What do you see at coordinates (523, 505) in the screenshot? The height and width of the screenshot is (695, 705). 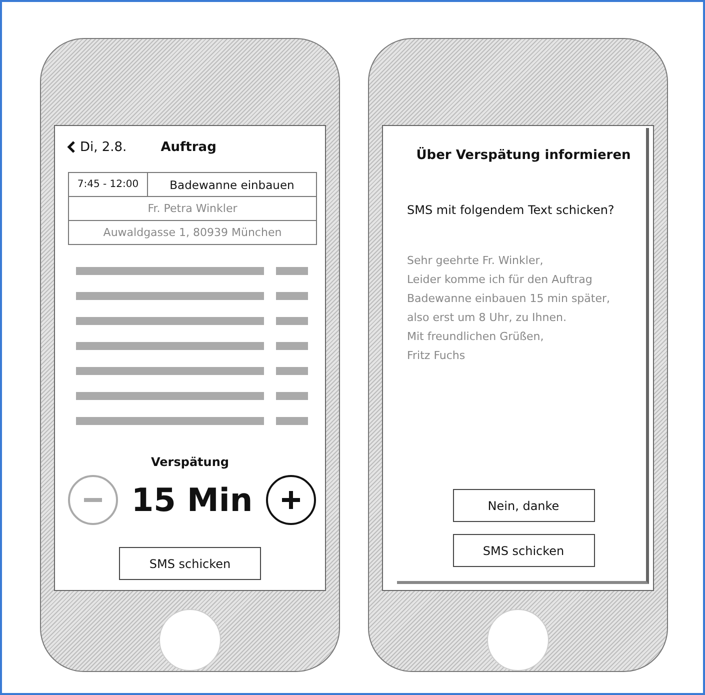 I see `decline-button: Nein, danke` at bounding box center [523, 505].